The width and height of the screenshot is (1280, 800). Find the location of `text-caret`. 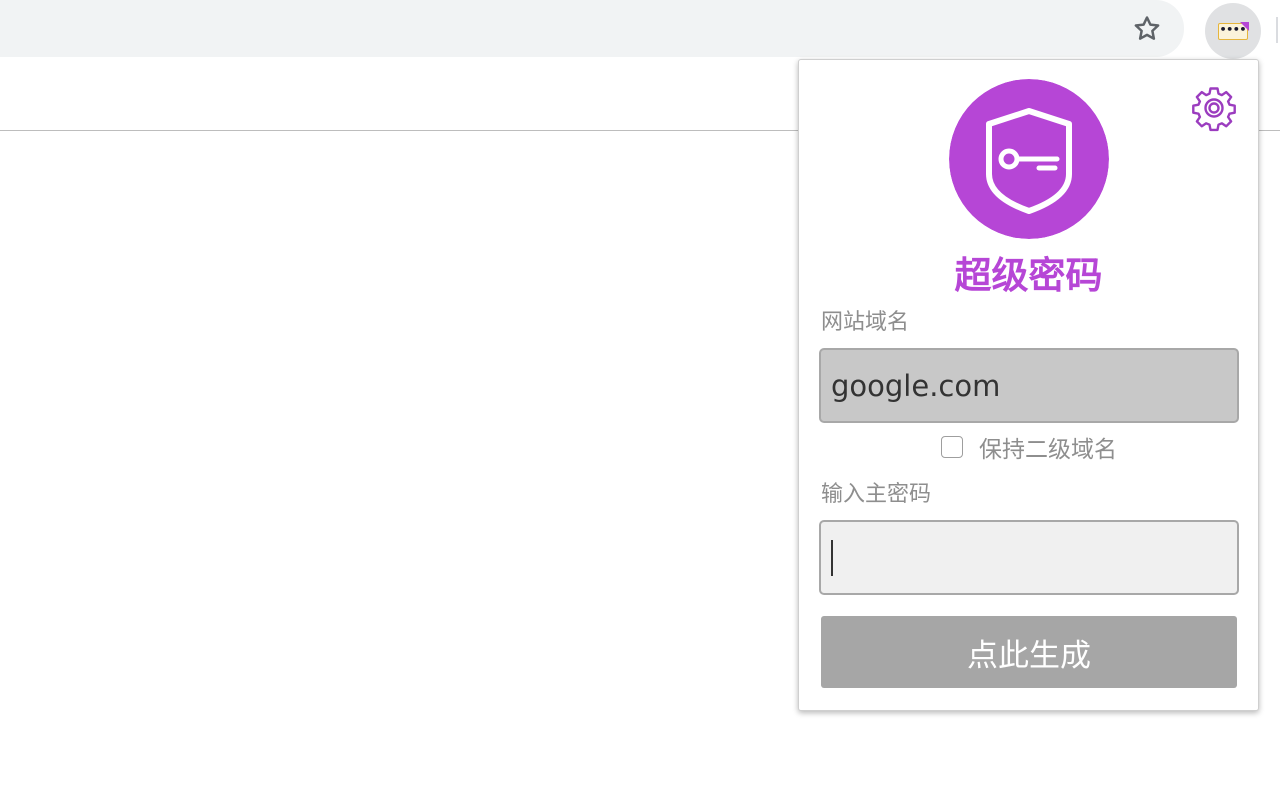

text-caret is located at coordinates (832, 558).